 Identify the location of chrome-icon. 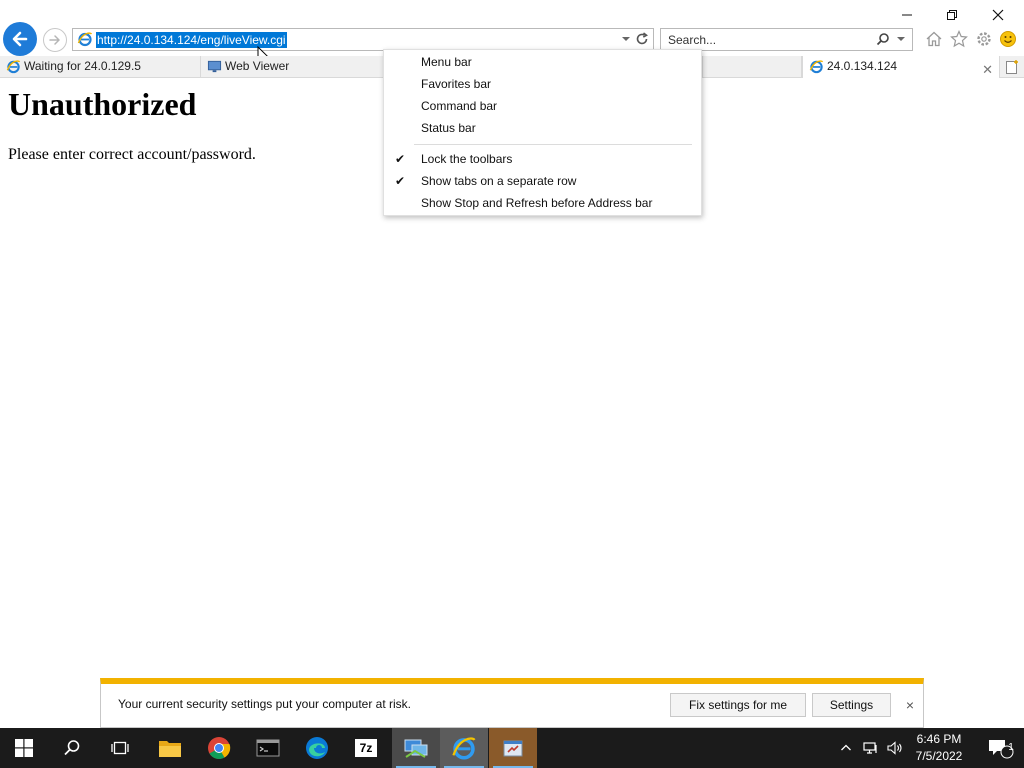
(219, 748).